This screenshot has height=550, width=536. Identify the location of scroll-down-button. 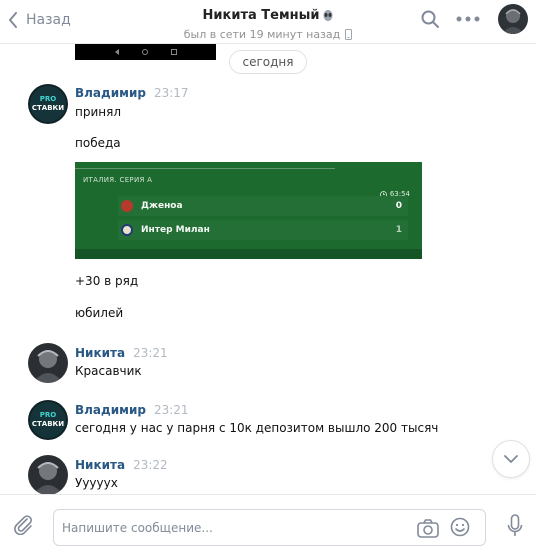
(511, 459).